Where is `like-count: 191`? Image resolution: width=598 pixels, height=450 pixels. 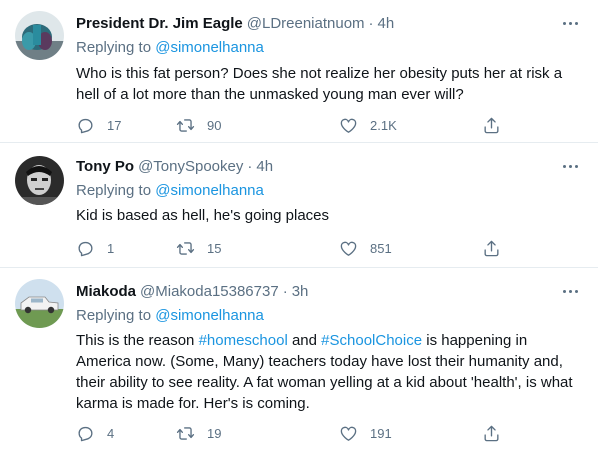
like-count: 191 is located at coordinates (381, 433).